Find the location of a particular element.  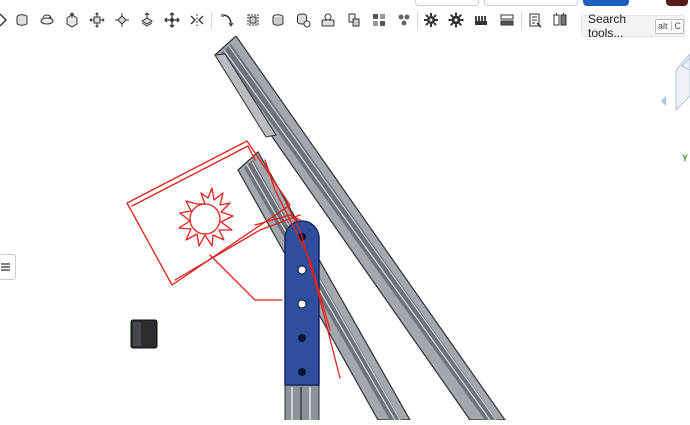

offset-tool-icon is located at coordinates (147, 20).